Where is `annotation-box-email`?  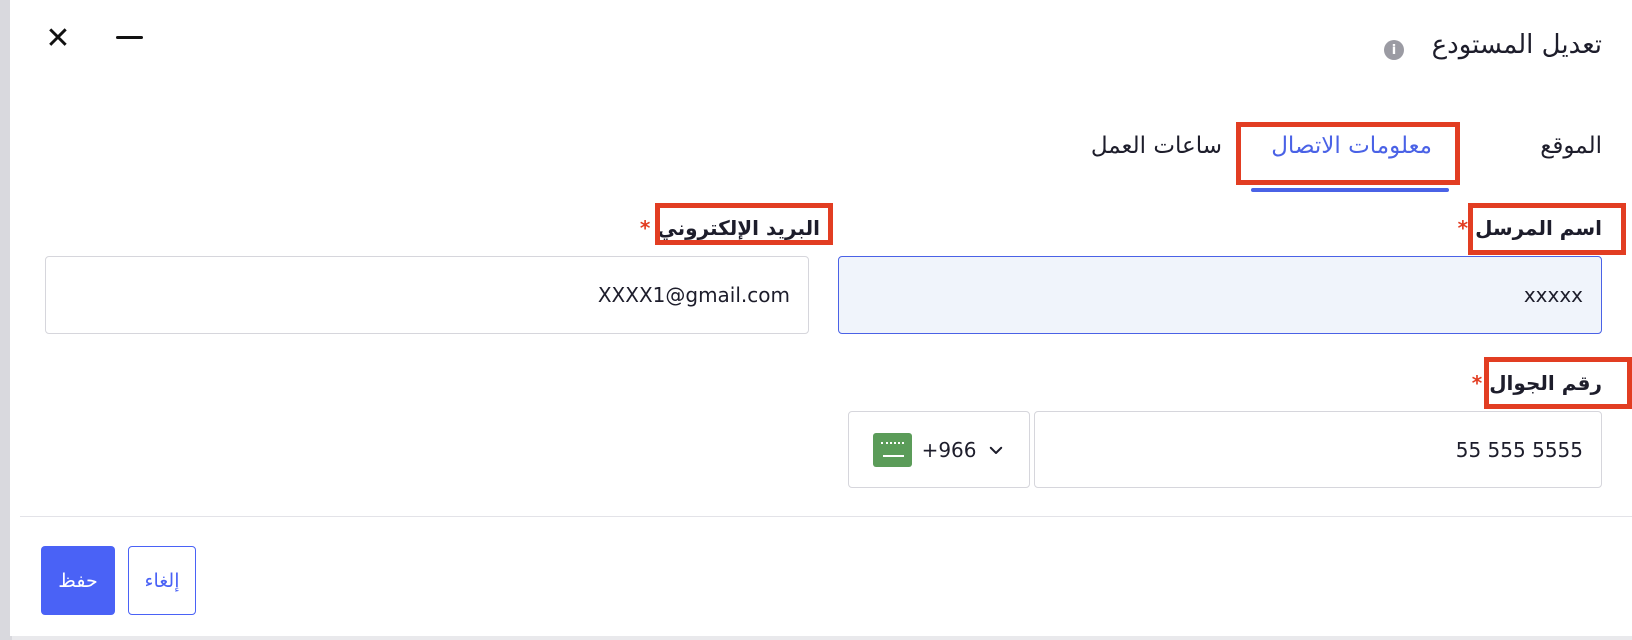
annotation-box-email is located at coordinates (744, 224).